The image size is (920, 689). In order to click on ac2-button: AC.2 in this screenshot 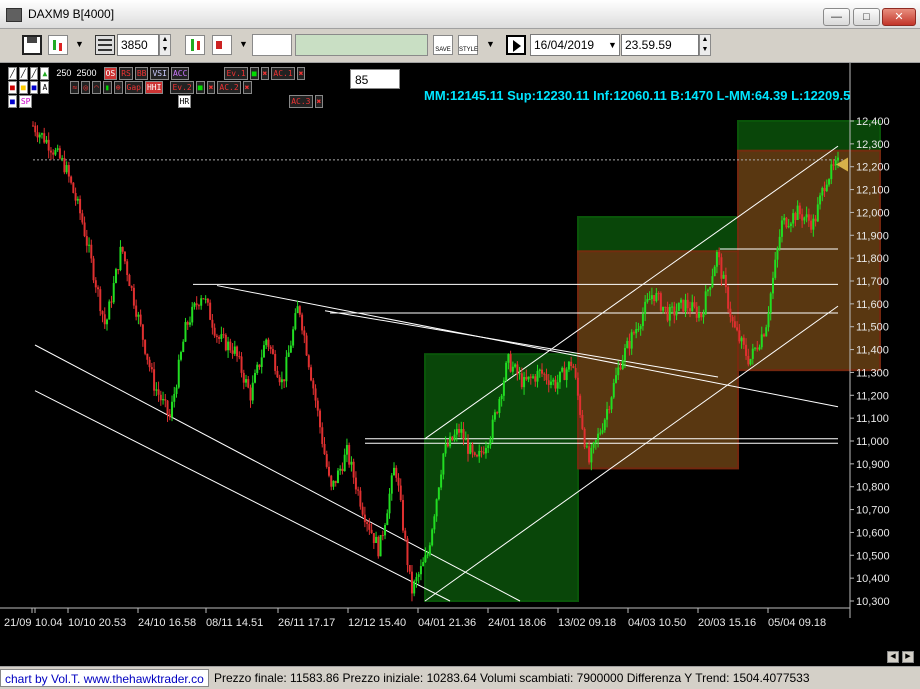, I will do `click(229, 87)`.